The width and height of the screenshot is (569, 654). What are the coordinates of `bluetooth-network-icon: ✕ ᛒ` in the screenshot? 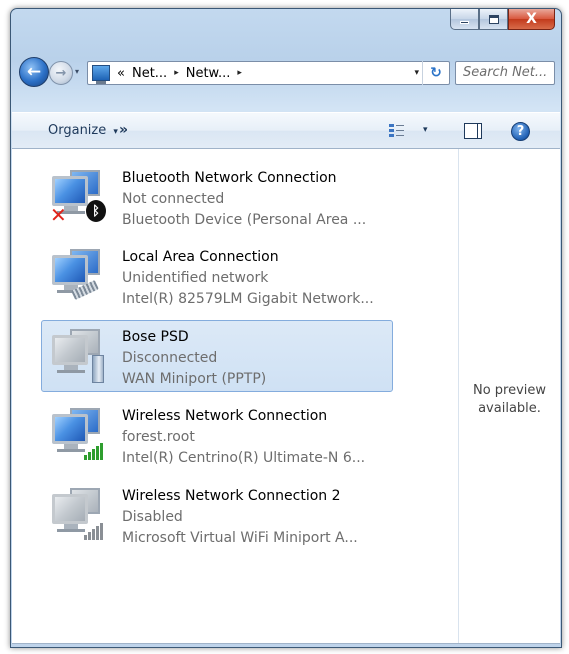 It's located at (78, 197).